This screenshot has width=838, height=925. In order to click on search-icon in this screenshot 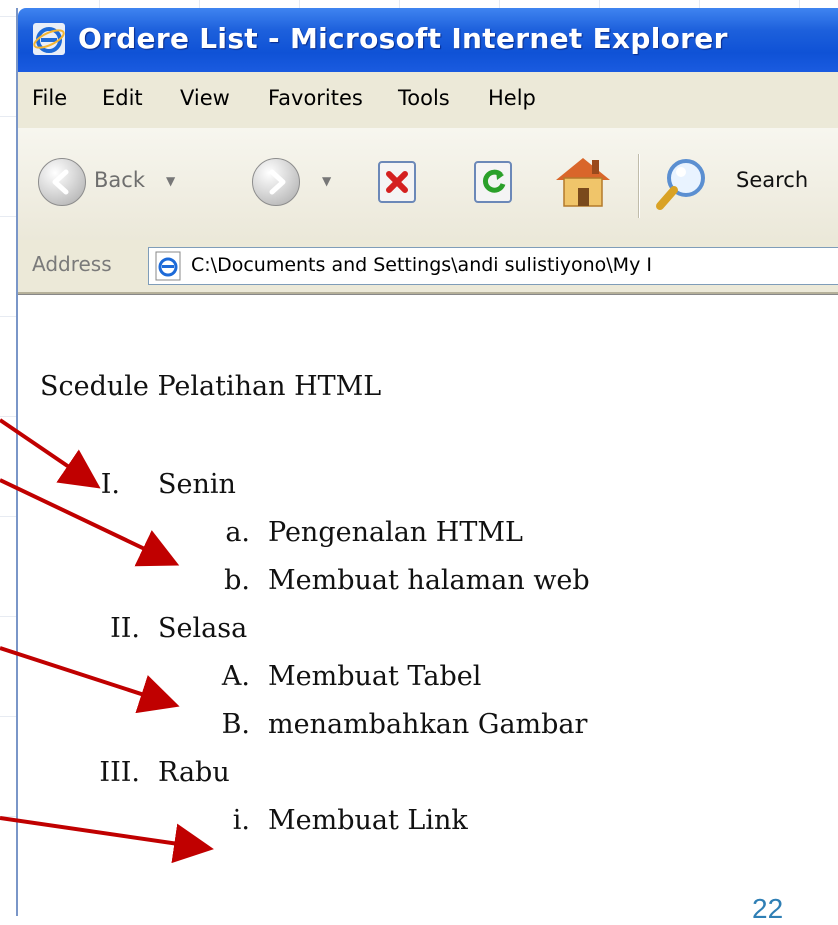, I will do `click(680, 184)`.